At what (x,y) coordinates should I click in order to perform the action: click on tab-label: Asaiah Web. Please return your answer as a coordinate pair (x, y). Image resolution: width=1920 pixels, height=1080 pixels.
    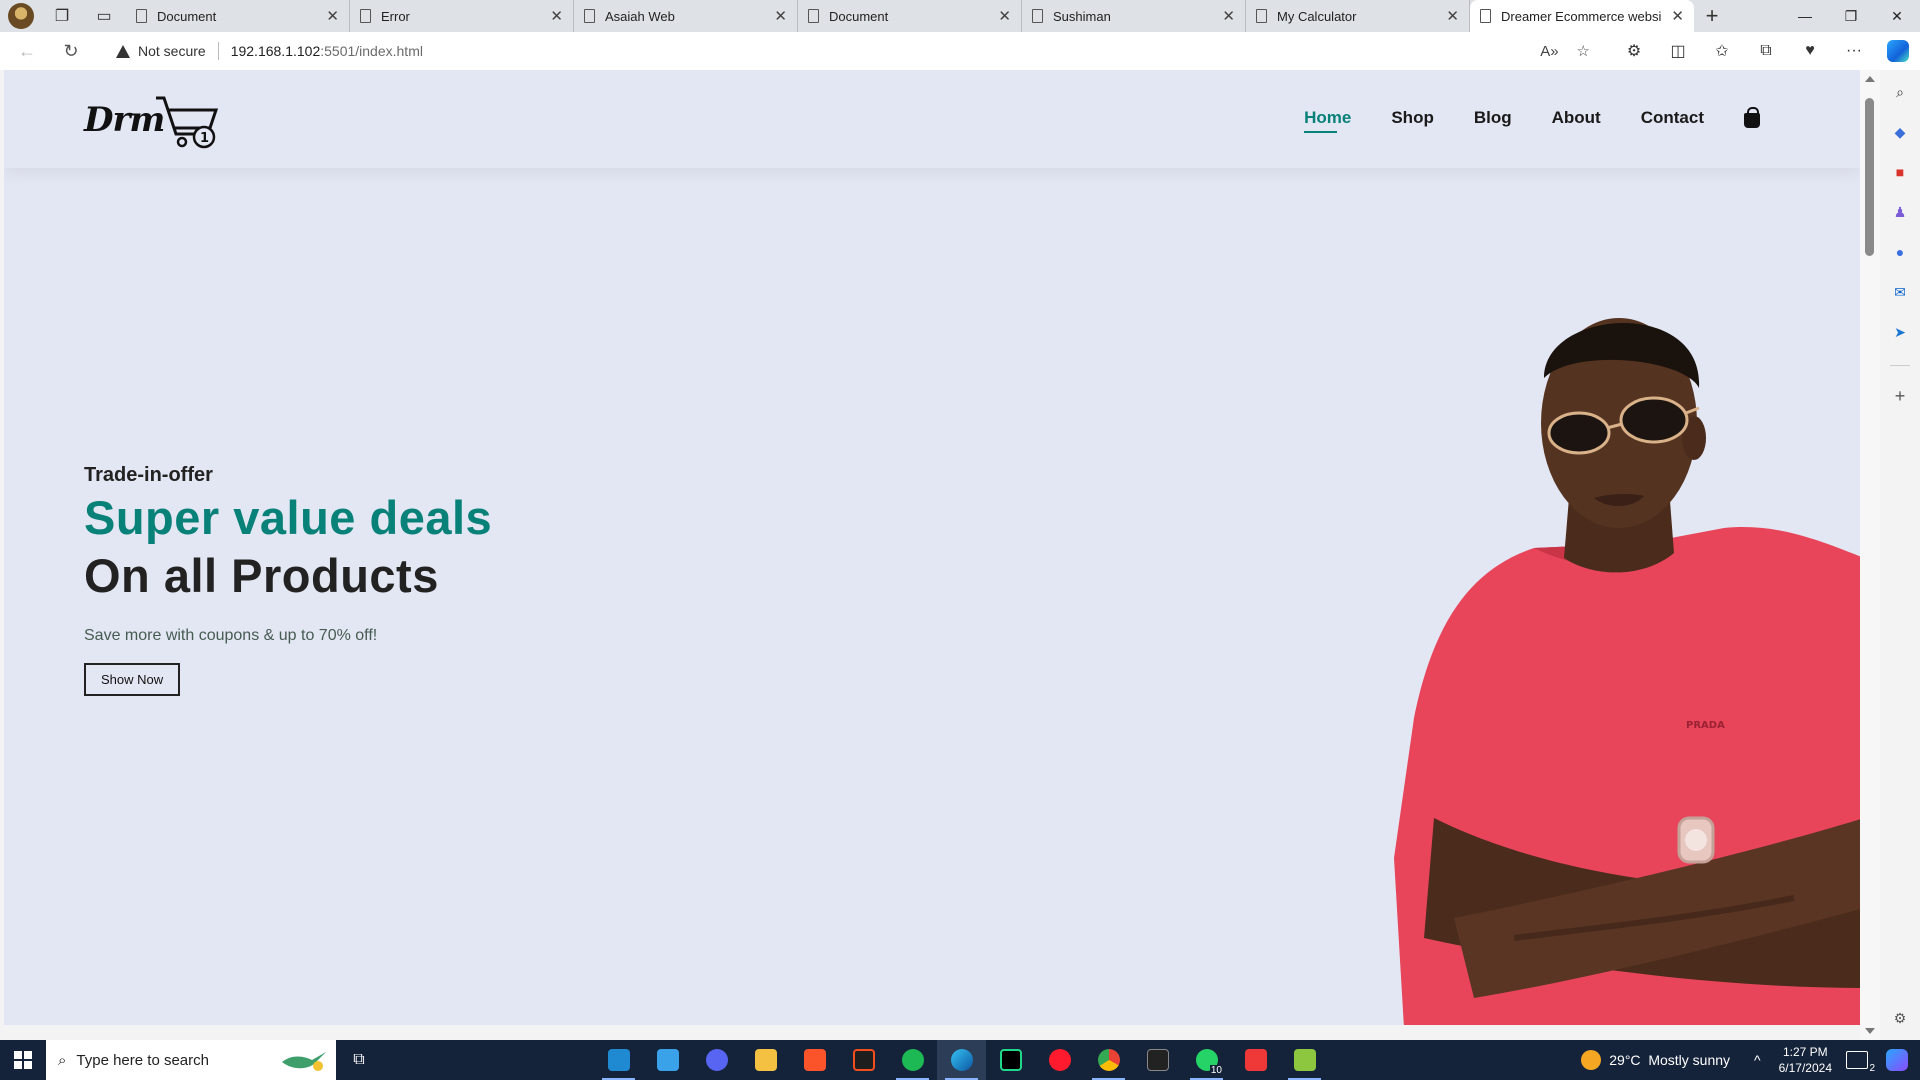
    Looking at the image, I should click on (640, 16).